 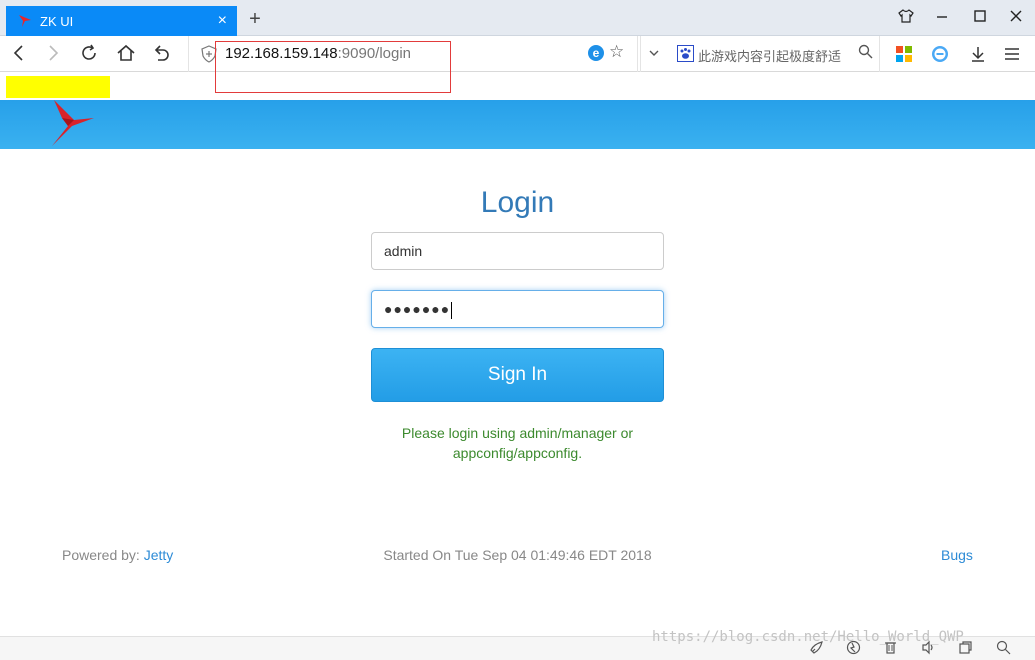 I want to click on adblock-icon, so click(x=940, y=54).